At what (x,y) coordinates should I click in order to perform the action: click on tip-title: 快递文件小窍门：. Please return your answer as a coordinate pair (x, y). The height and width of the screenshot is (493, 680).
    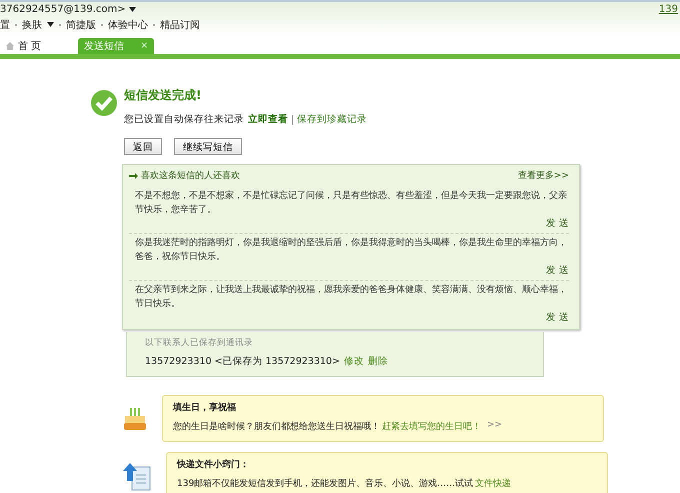
    Looking at the image, I should click on (213, 464).